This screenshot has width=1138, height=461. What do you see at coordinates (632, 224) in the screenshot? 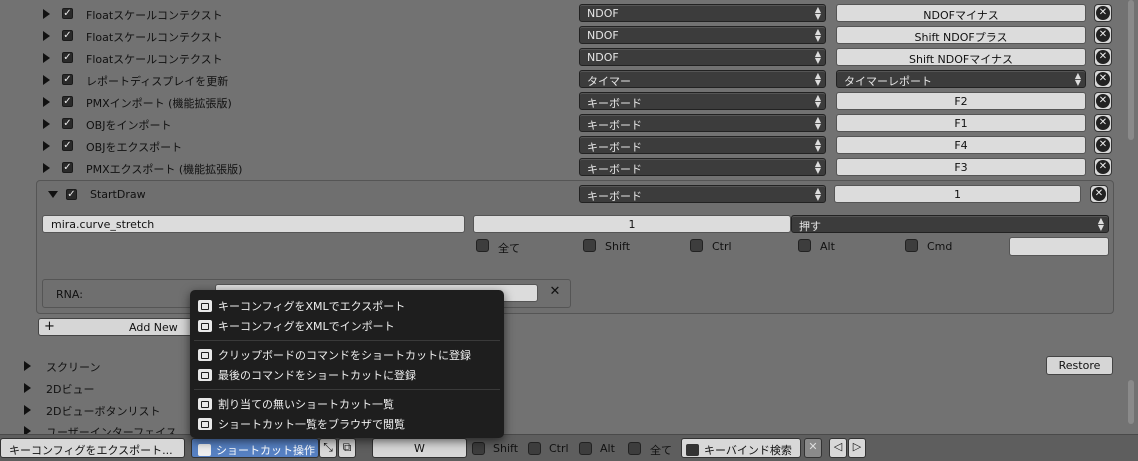
I see `value-field: 1` at bounding box center [632, 224].